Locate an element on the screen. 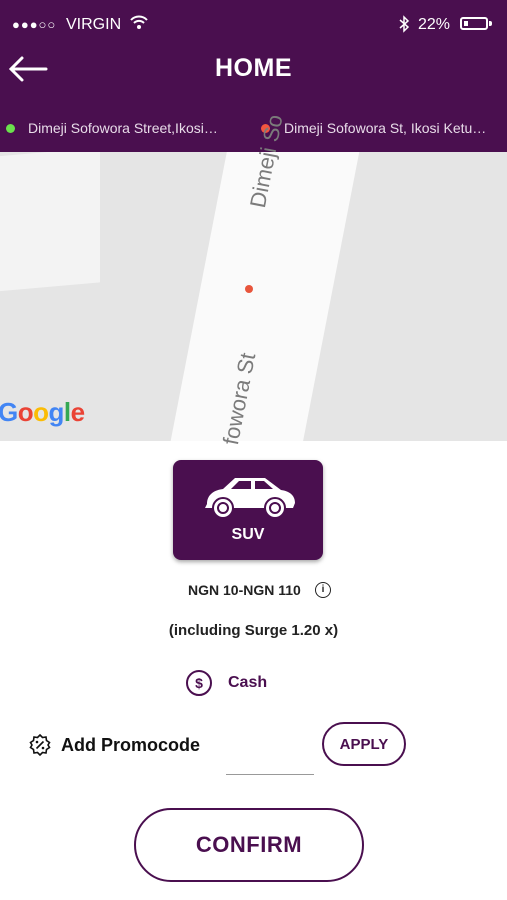 The width and height of the screenshot is (507, 900). apply-button: APPLY is located at coordinates (364, 744).